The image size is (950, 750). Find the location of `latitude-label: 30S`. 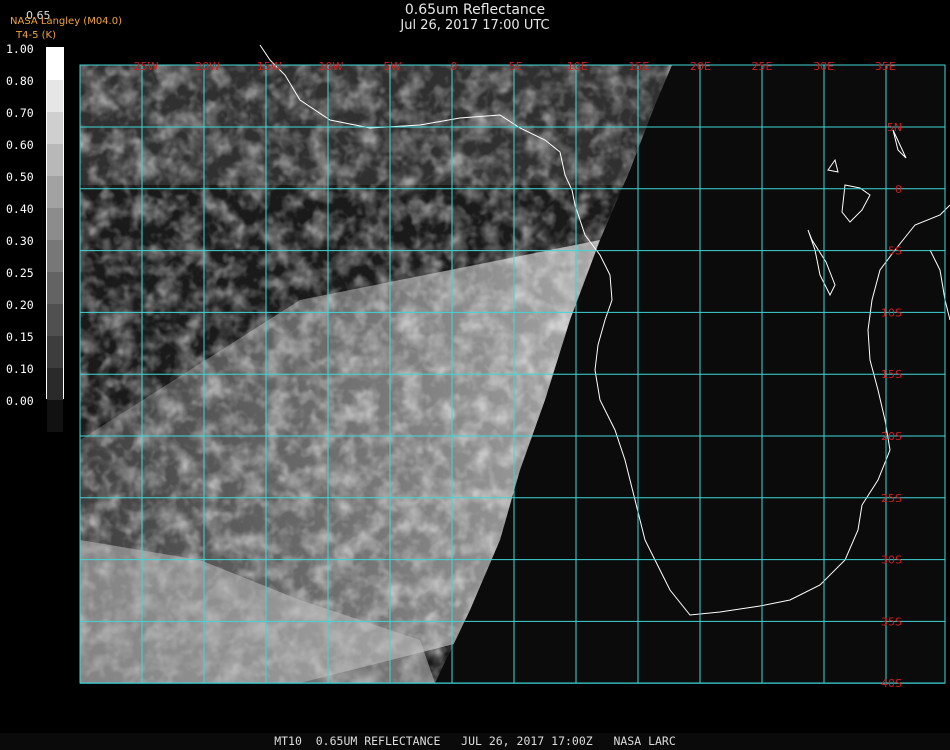

latitude-label: 30S is located at coordinates (891, 560).